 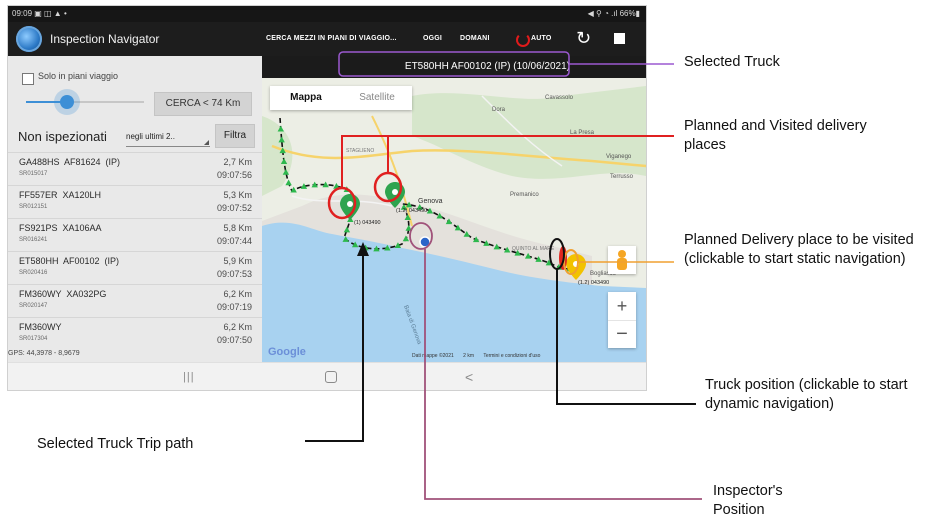 I want to click on zoom-in-button: +, so click(x=622, y=306).